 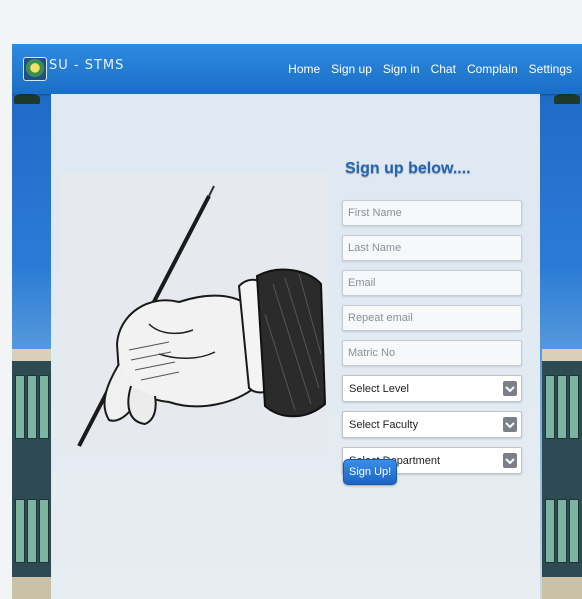 What do you see at coordinates (432, 283) in the screenshot?
I see `email-input` at bounding box center [432, 283].